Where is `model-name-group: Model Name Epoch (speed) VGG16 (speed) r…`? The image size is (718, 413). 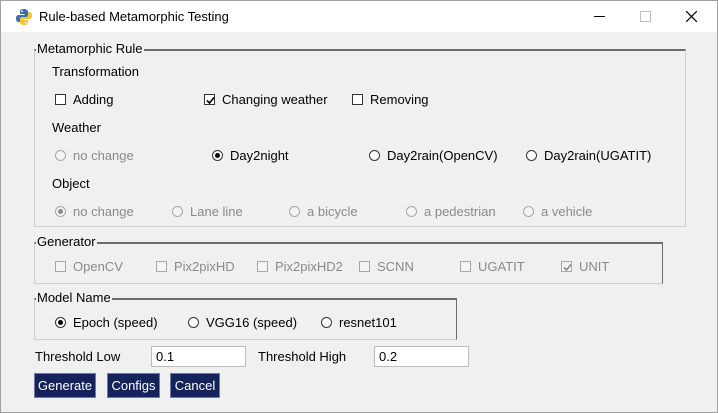
model-name-group: Model Name Epoch (speed) VGG16 (speed) r… is located at coordinates (245, 315).